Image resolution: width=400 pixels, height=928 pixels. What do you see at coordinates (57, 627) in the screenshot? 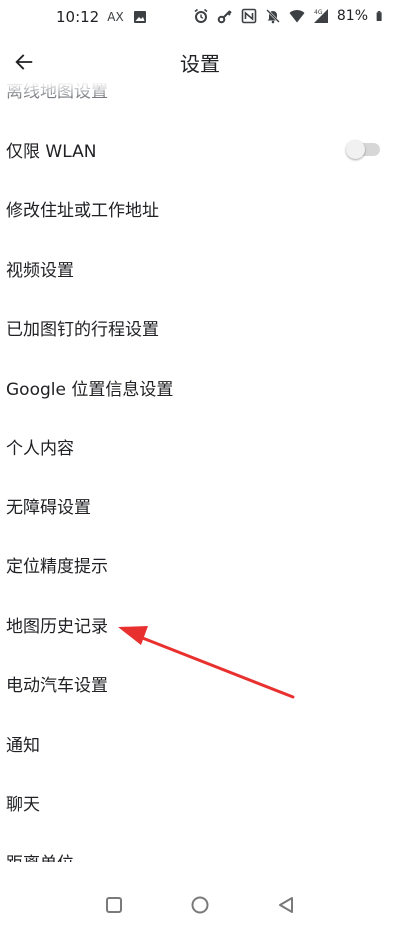
I see `settings-item-label: 地图历史记录` at bounding box center [57, 627].